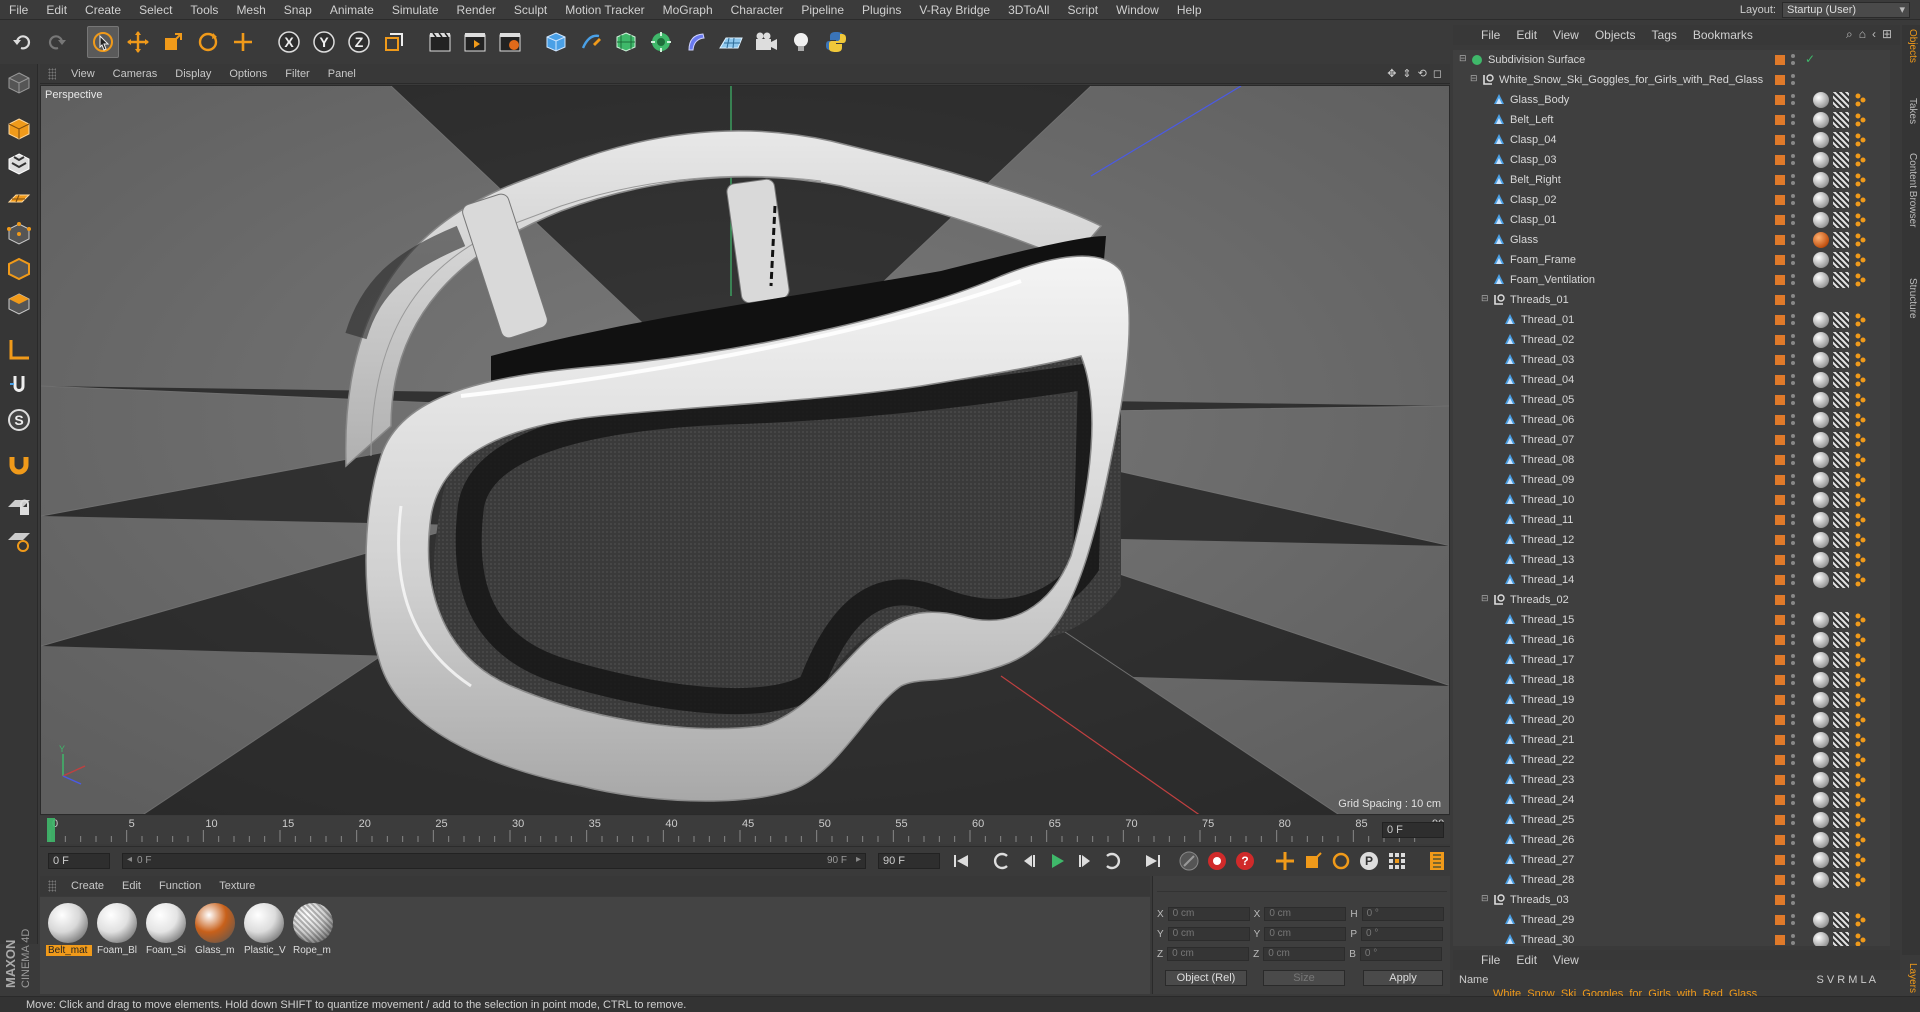  I want to click on object-row: Thread_05, so click(1671, 400).